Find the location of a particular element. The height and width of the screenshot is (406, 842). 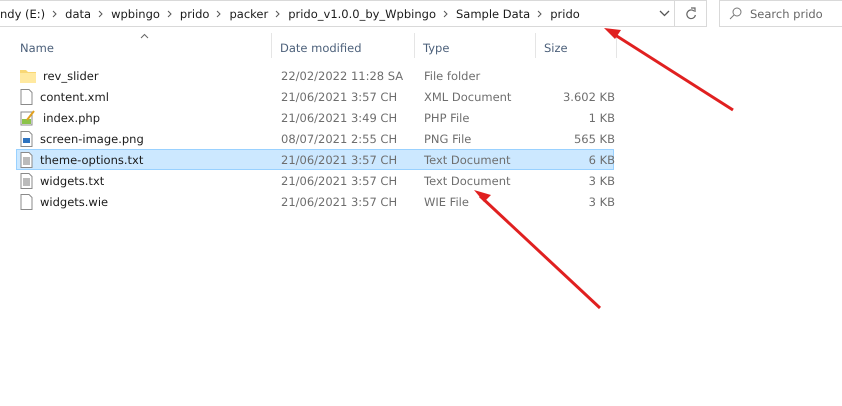

breadcrumb: Sample Data is located at coordinates (493, 13).